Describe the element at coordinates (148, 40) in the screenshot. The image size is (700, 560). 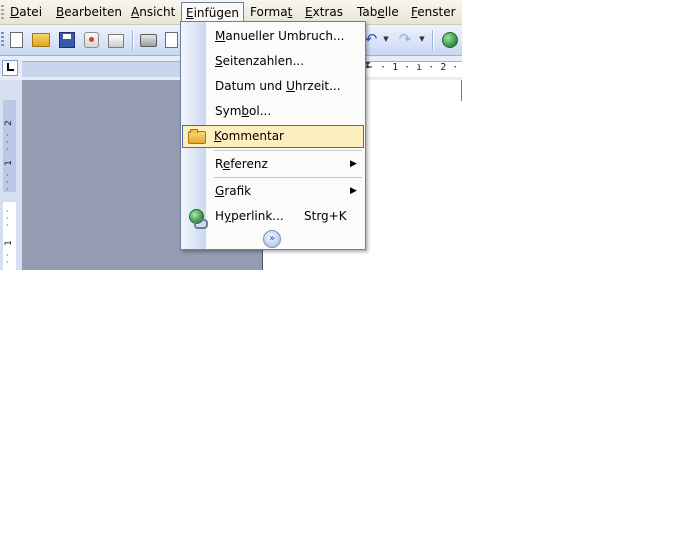
I see `print-icon` at that location.